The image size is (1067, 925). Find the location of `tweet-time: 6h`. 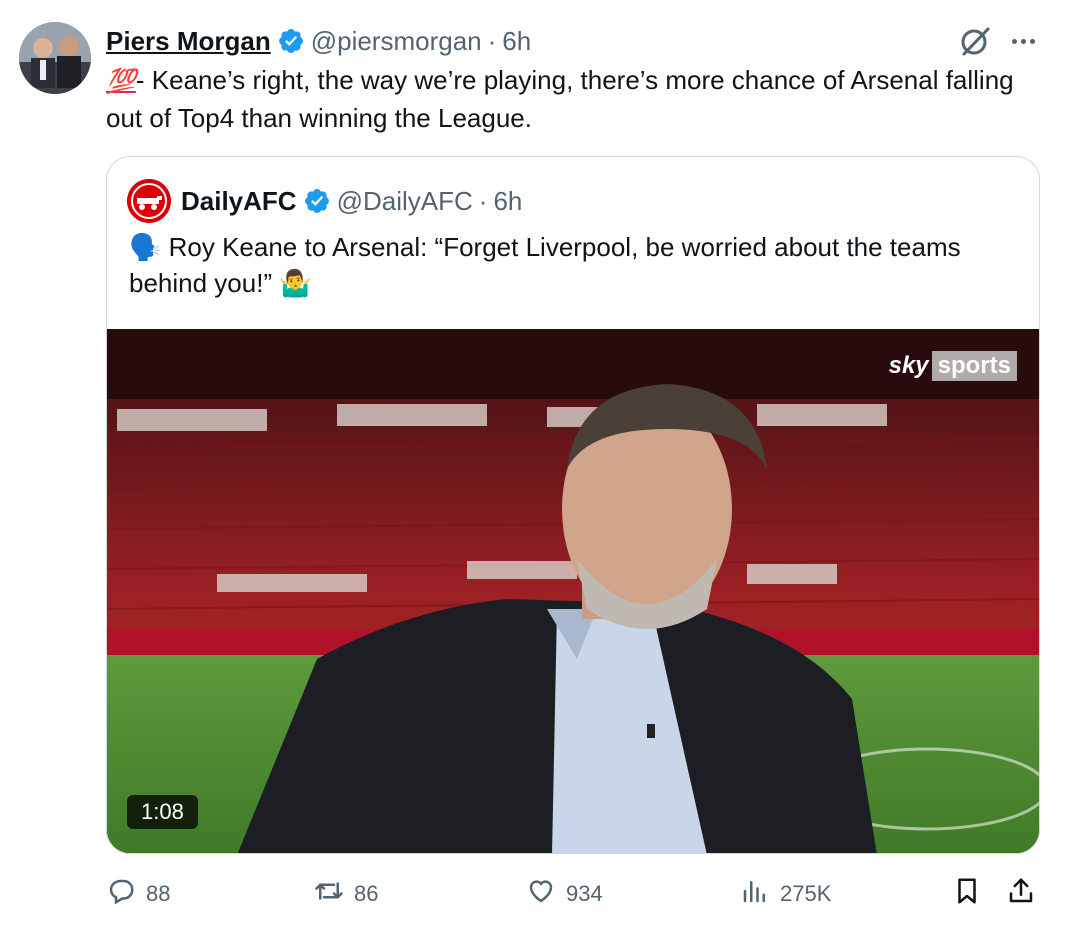

tweet-time: 6h is located at coordinates (516, 41).